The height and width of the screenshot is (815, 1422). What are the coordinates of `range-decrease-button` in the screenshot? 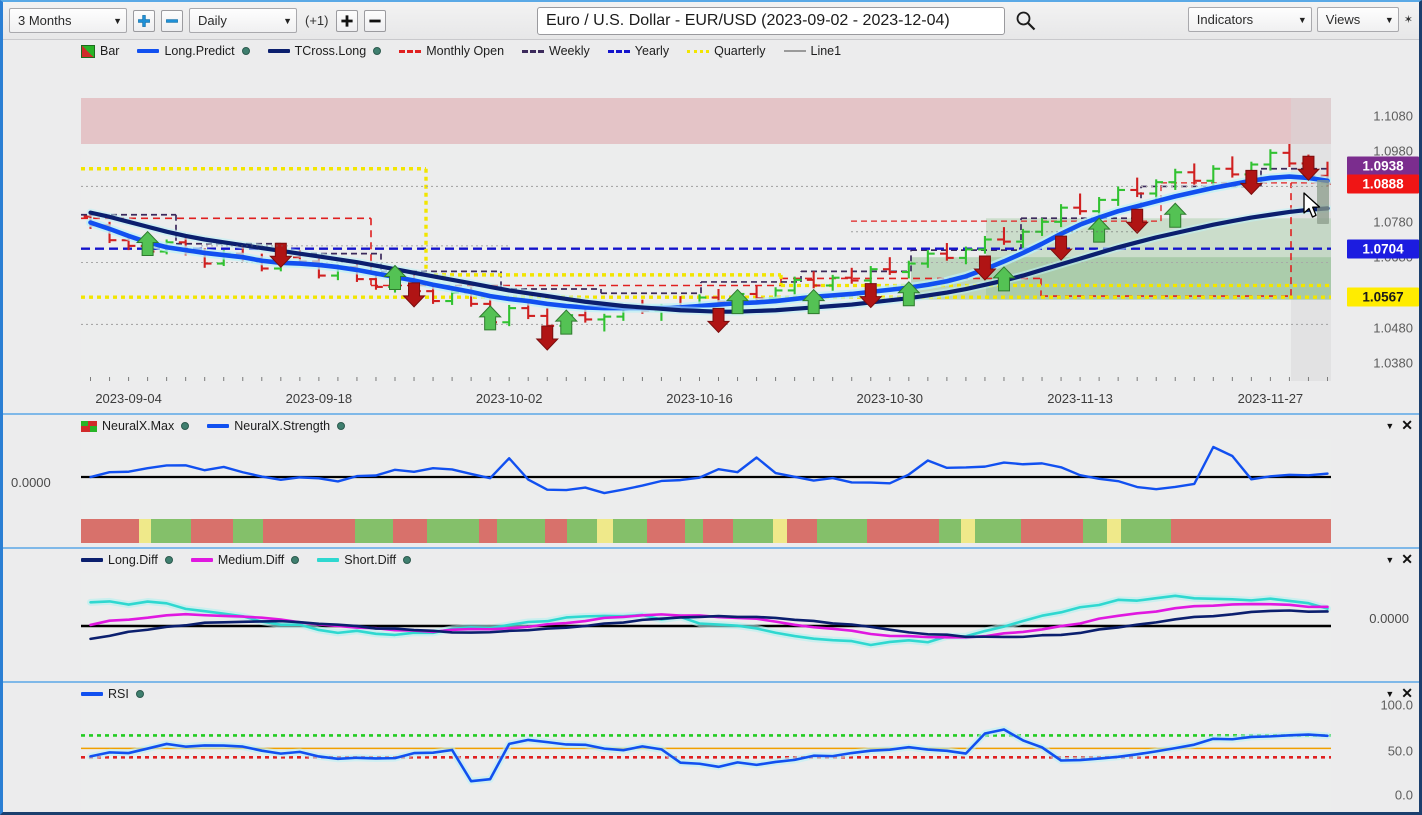 It's located at (172, 20).